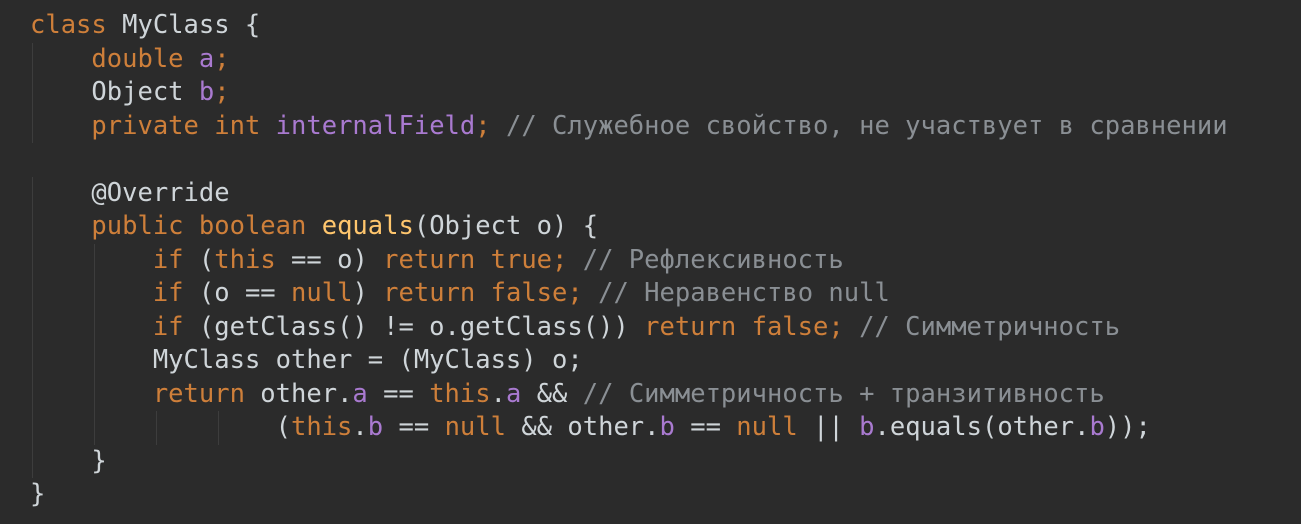  I want to click on code-token-keyword: double, so click(137, 58).